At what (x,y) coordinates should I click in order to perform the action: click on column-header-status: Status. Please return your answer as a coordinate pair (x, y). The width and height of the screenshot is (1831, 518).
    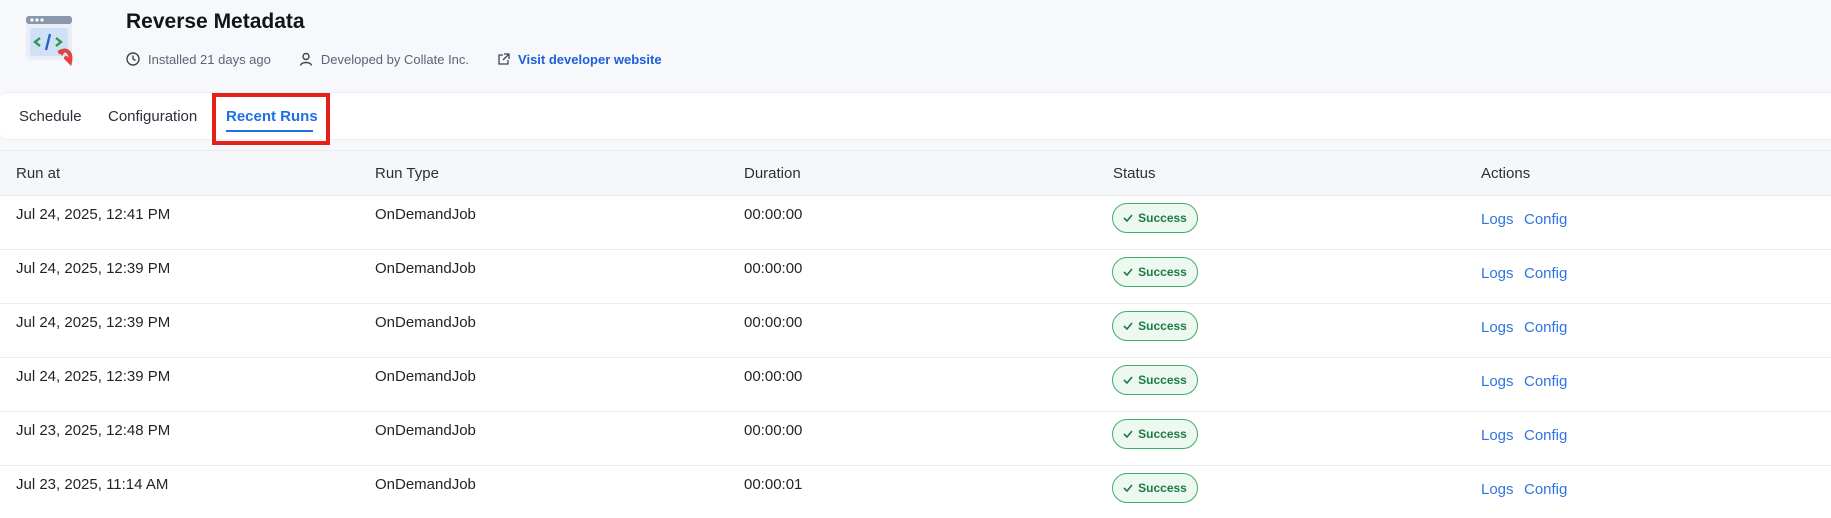
    Looking at the image, I should click on (1134, 173).